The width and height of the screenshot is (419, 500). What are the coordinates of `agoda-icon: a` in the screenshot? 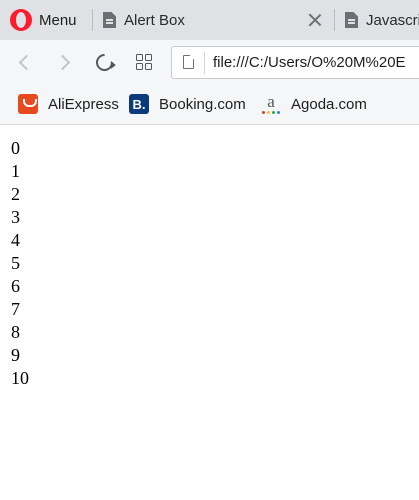 It's located at (271, 103).